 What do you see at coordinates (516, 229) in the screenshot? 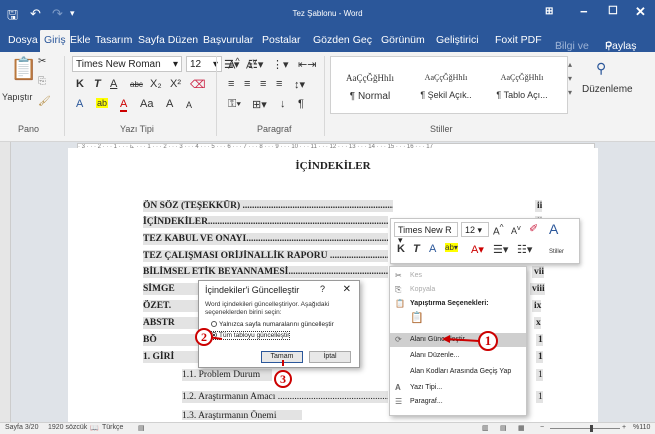
I see `shrink-font-icon: Av` at bounding box center [516, 229].